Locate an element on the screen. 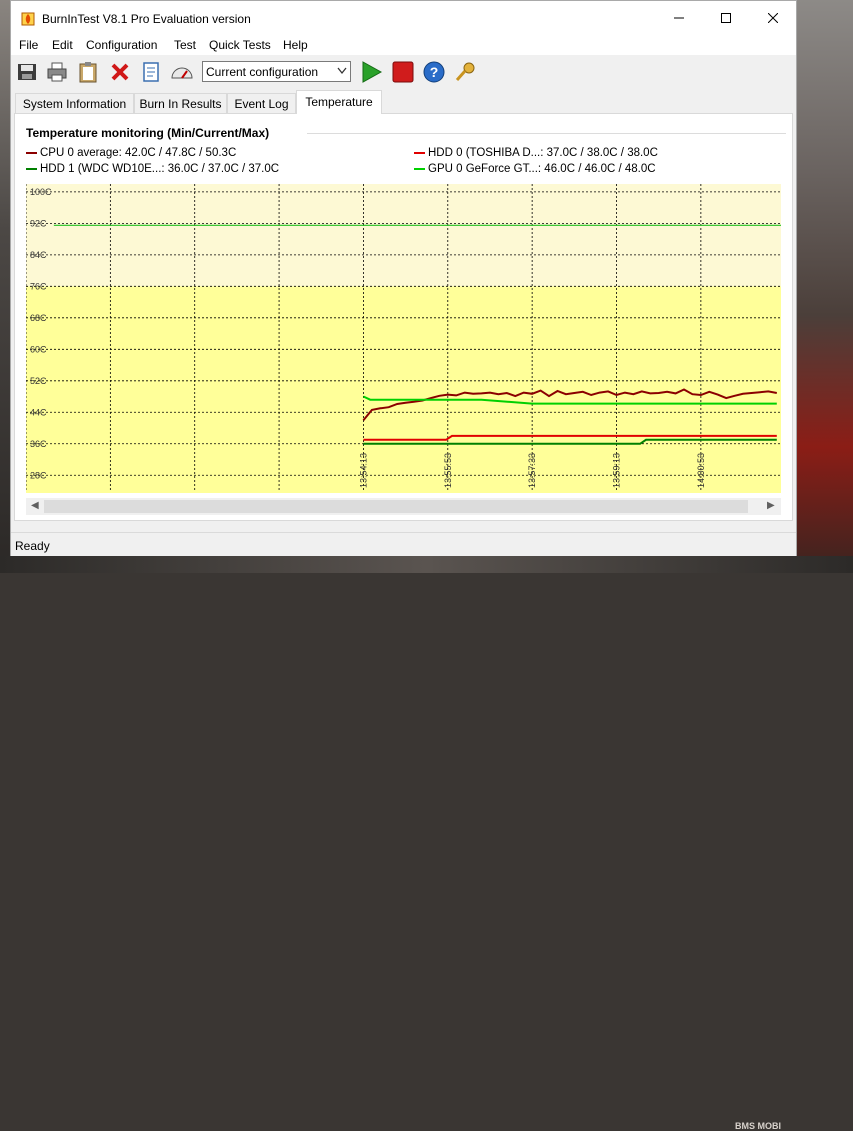 This screenshot has height=1131, width=853. minimize-button is located at coordinates (679, 17).